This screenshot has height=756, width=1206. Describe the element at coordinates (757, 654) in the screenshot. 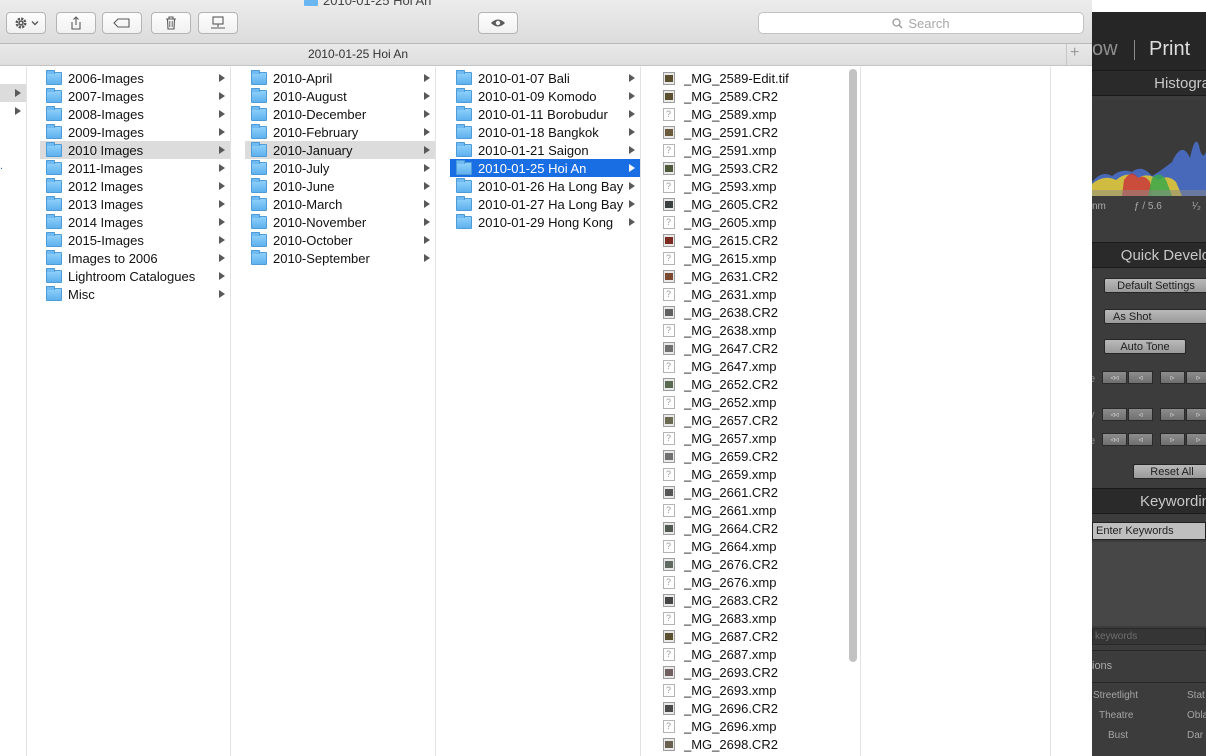

I see `file-row: _MG_2687.xmp` at that location.